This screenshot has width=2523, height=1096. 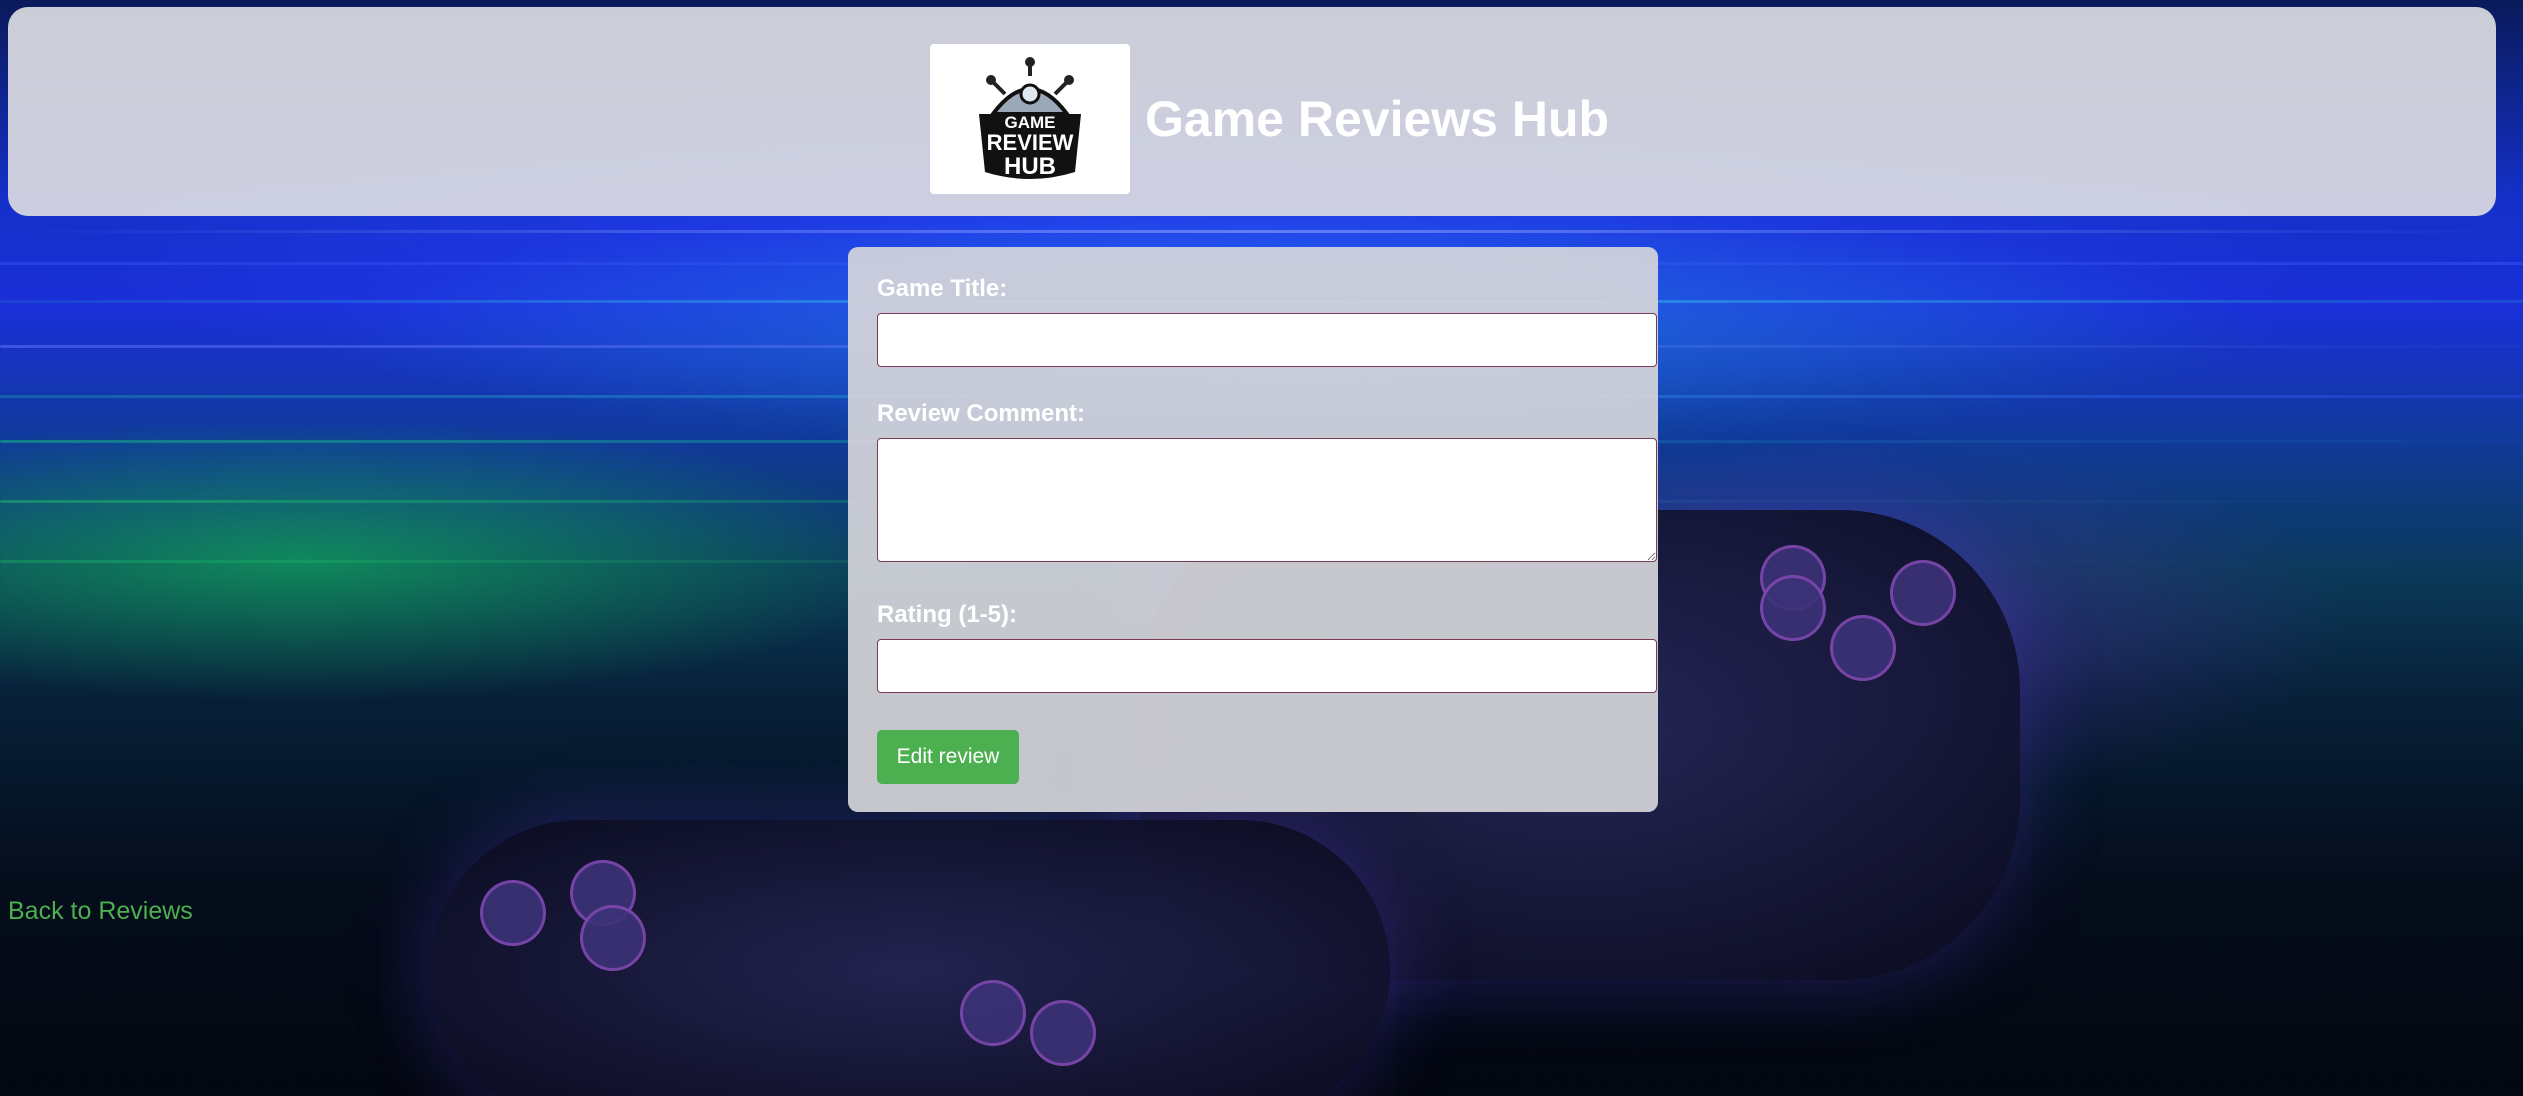 What do you see at coordinates (981, 413) in the screenshot?
I see `review-comment-label: Review Comment:` at bounding box center [981, 413].